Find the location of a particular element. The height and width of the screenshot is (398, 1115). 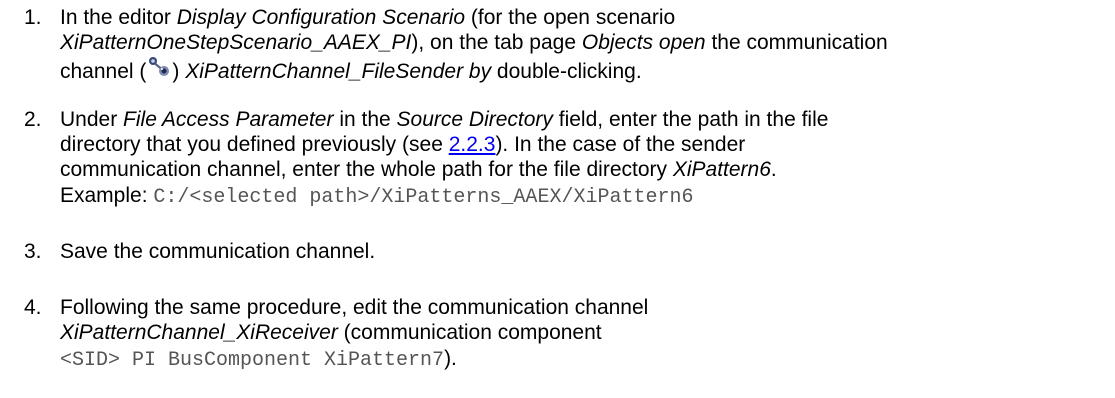

example-label: Example: is located at coordinates (107, 195).